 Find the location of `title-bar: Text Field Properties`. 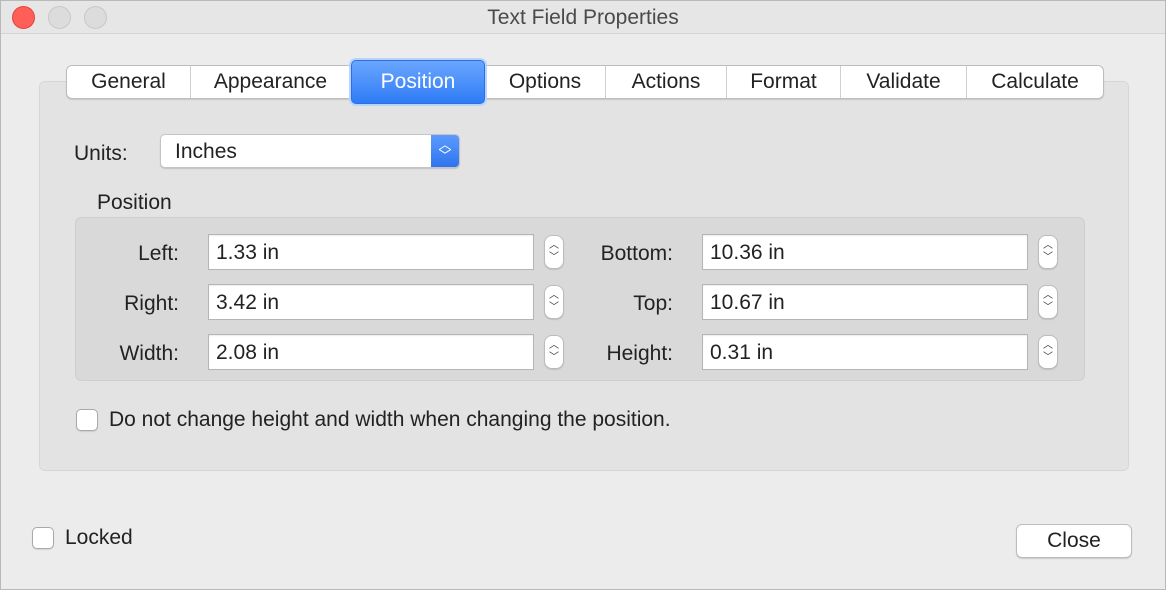

title-bar: Text Field Properties is located at coordinates (583, 17).